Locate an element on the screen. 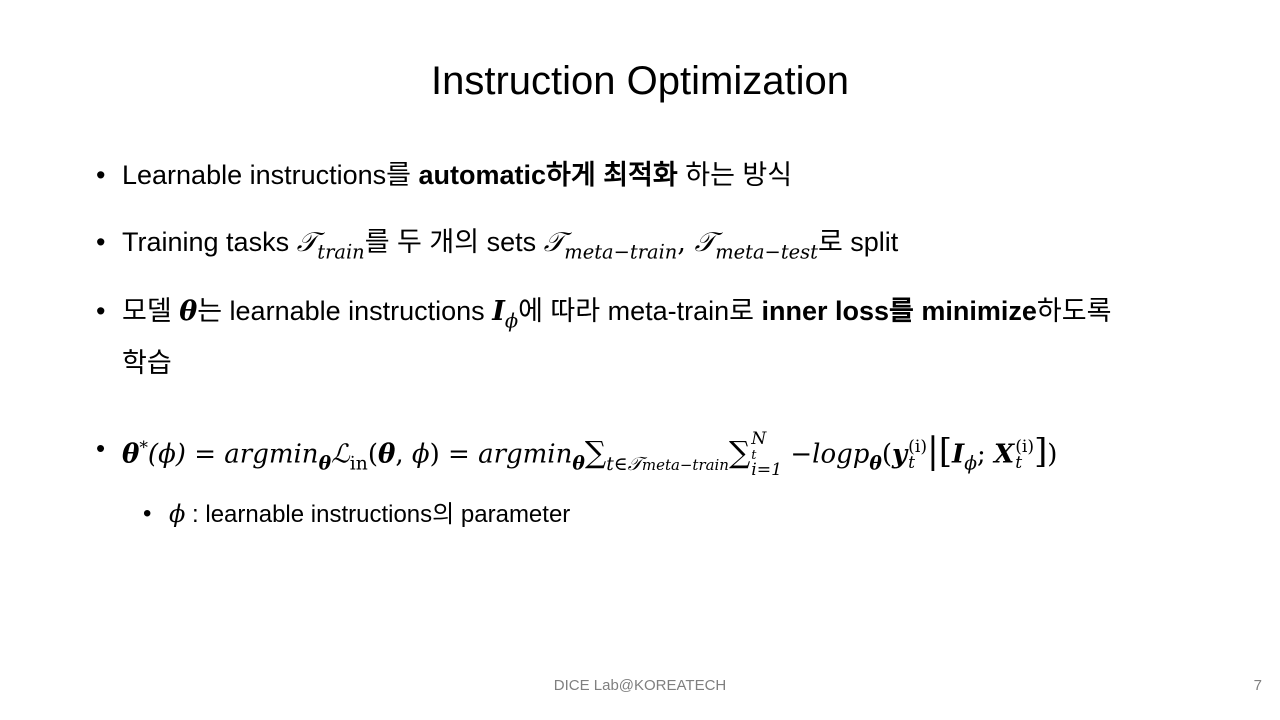  bullet-3-part-3: 에 따라 meta-train로 is located at coordinates (640, 311).